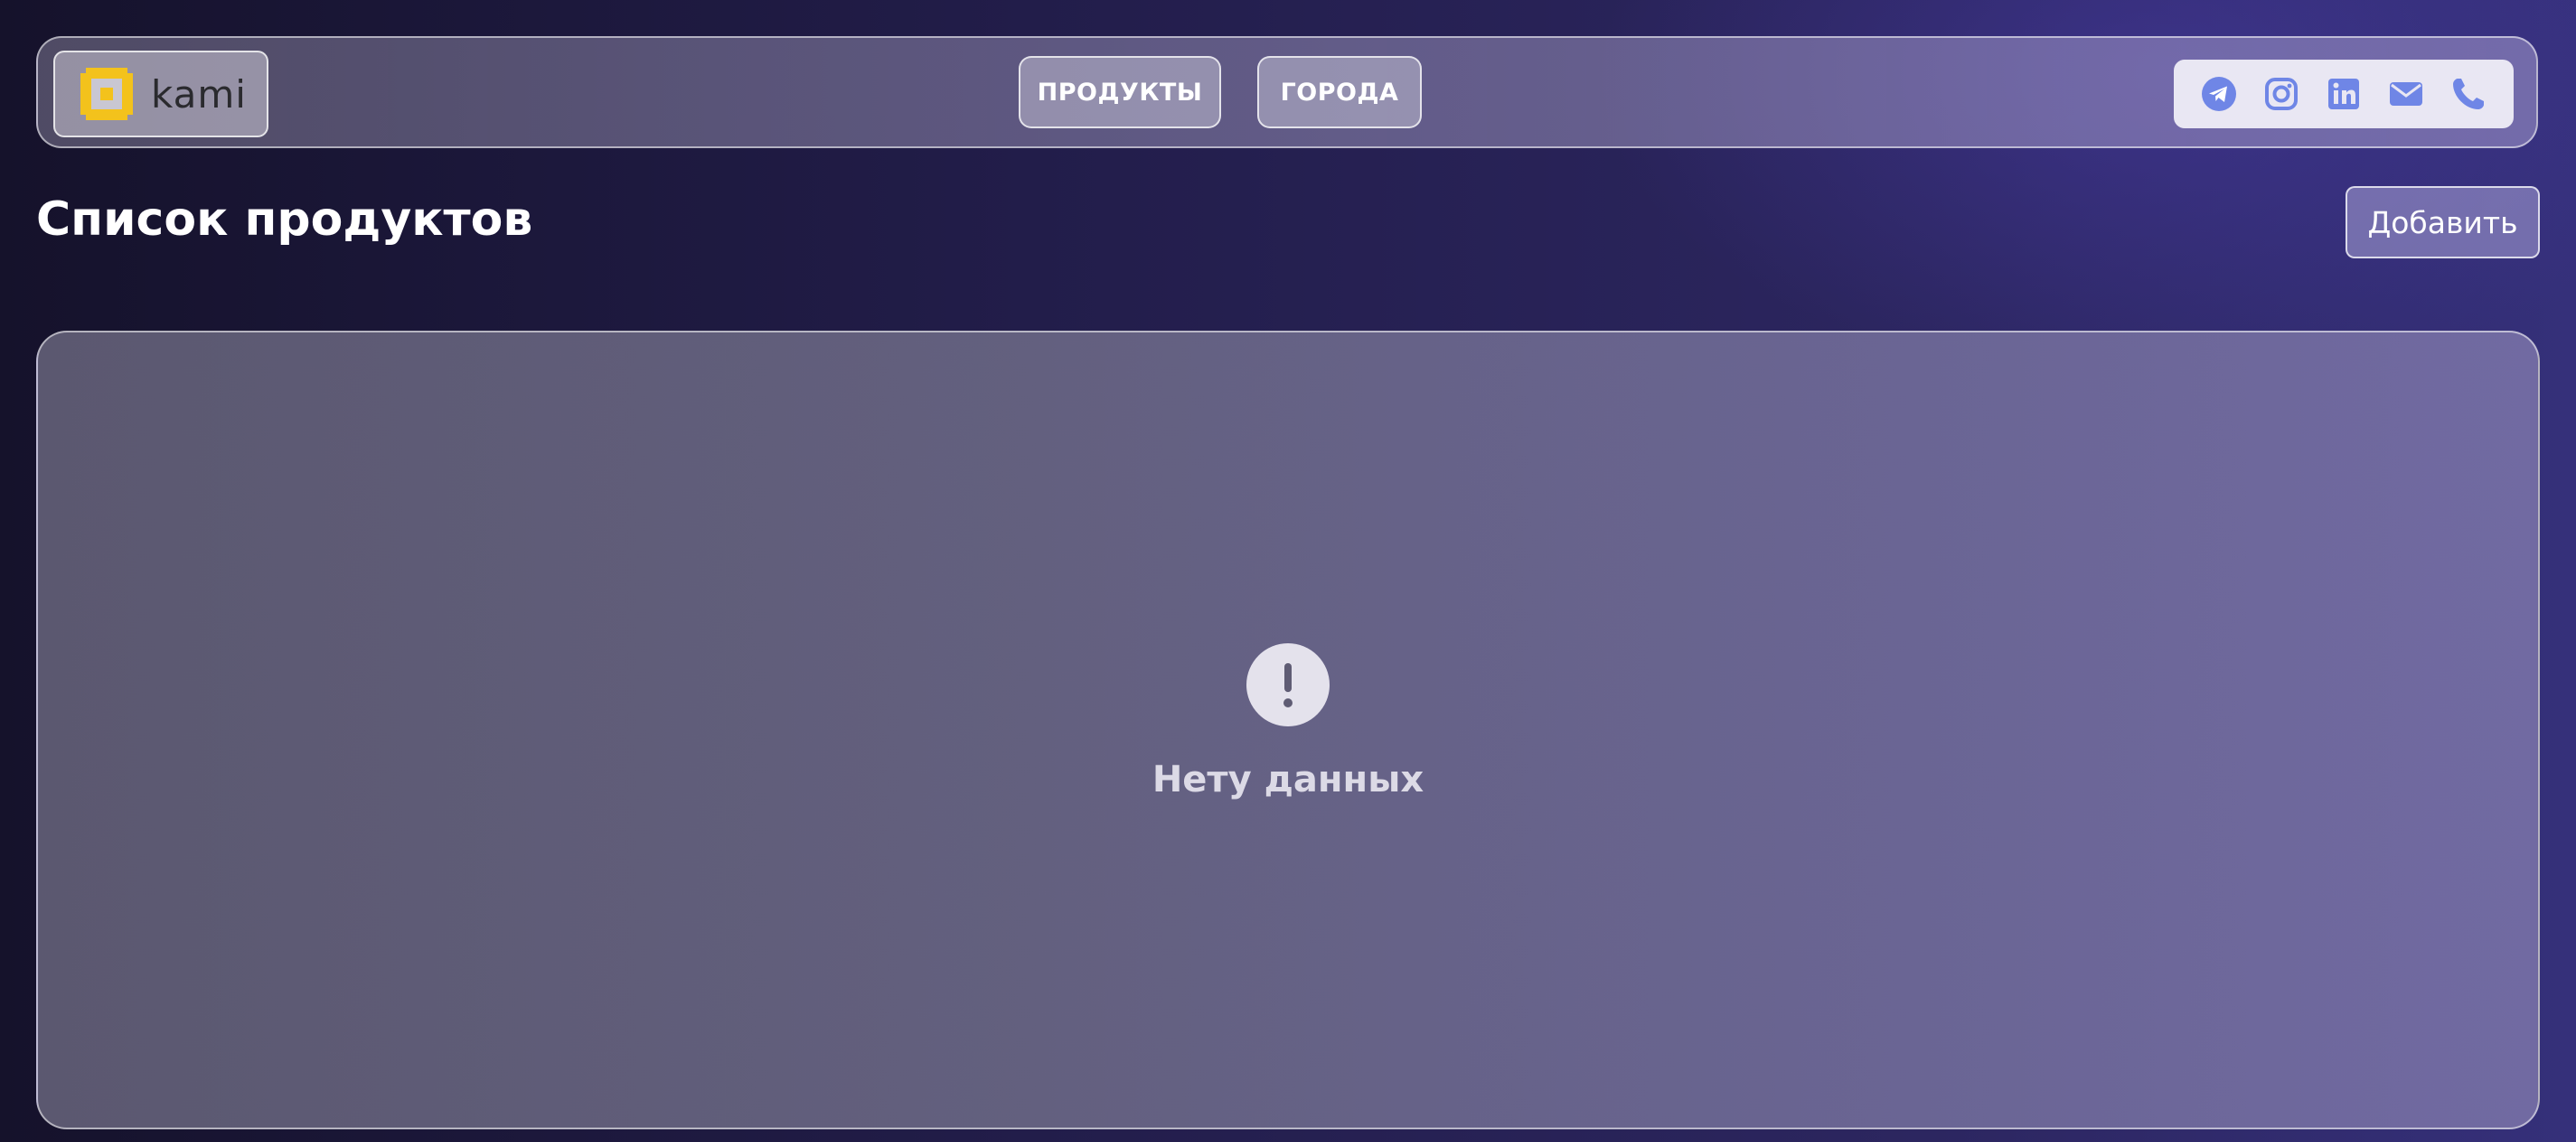  Describe the element at coordinates (2281, 94) in the screenshot. I see `instagram-icon` at that location.